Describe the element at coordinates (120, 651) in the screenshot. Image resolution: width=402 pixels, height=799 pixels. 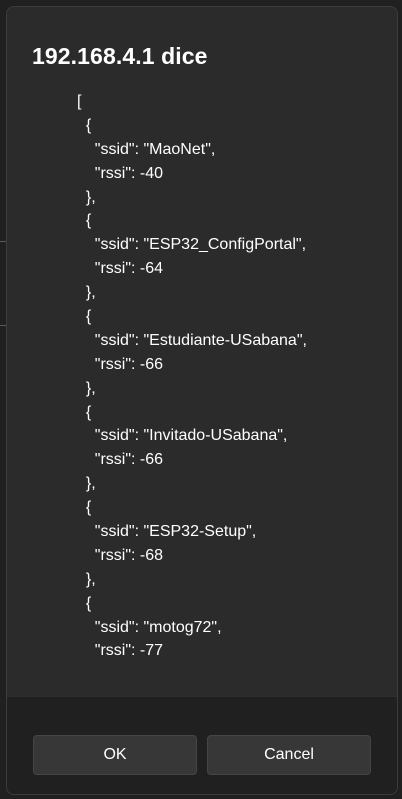
I see `message-line: "rssi": -77` at that location.